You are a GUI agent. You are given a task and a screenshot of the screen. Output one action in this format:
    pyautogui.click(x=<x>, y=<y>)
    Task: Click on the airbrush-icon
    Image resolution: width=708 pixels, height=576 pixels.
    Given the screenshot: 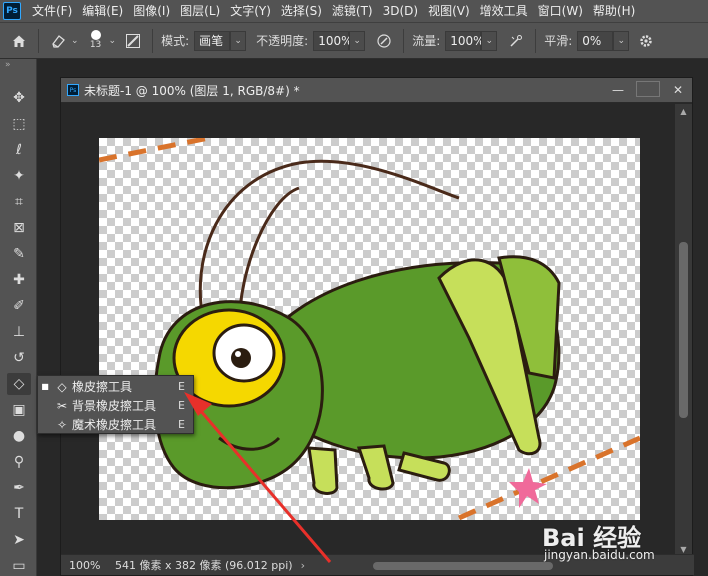 What is the action you would take?
    pyautogui.click(x=516, y=41)
    